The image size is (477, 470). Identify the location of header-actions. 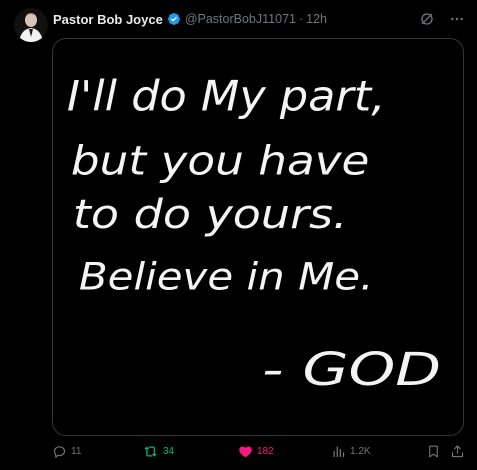
(442, 19).